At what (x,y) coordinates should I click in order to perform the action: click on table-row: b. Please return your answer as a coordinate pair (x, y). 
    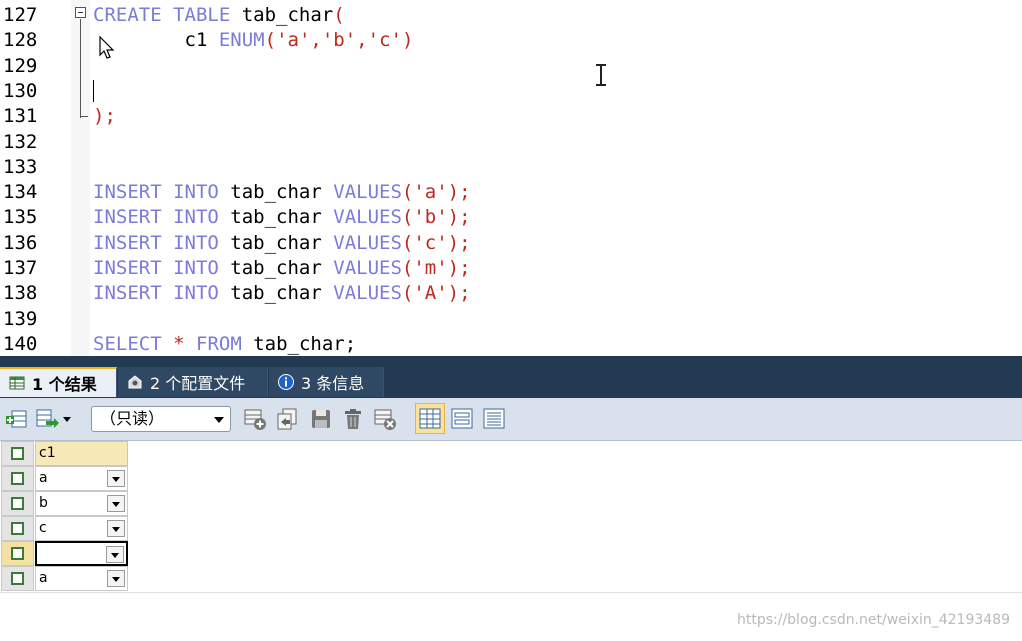
    Looking at the image, I should click on (65, 503).